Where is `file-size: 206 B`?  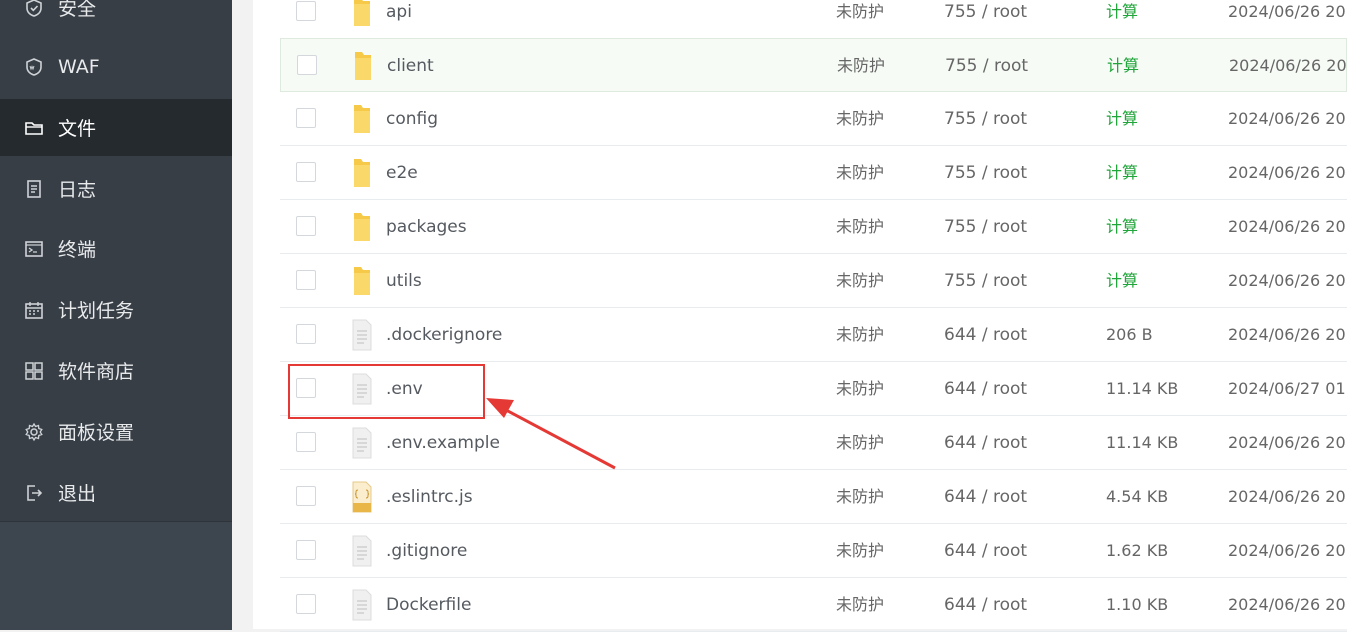
file-size: 206 B is located at coordinates (1129, 334).